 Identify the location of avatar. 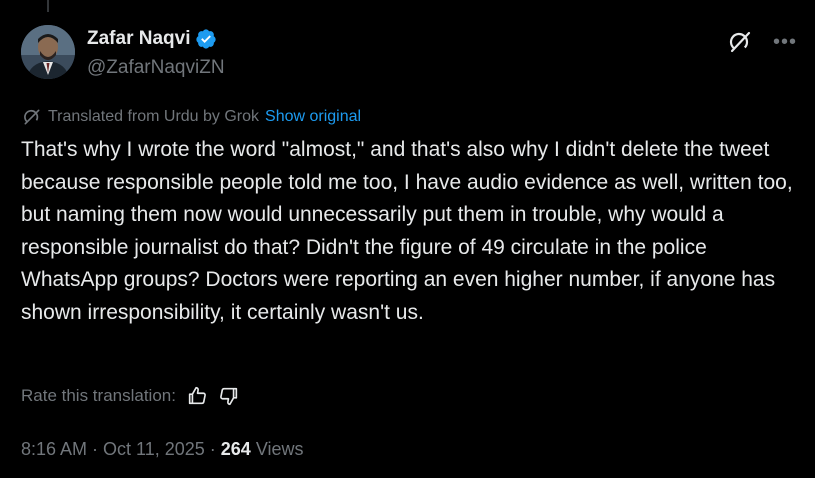
(48, 52).